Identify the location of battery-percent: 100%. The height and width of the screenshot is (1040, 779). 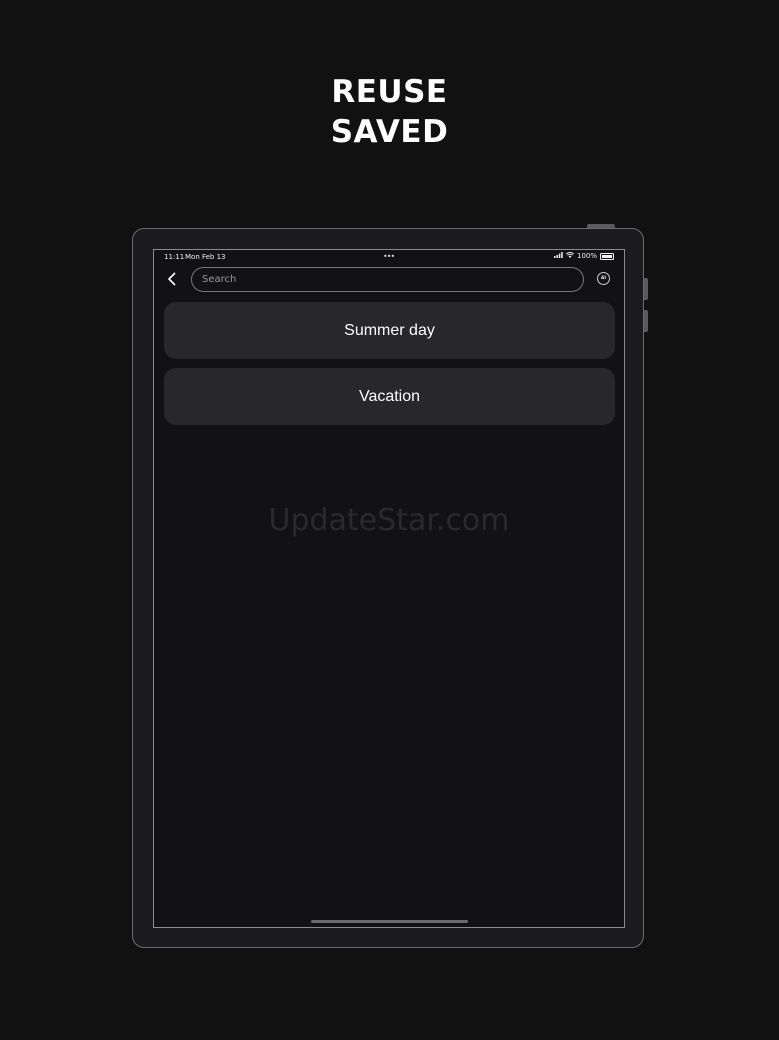
(586, 256).